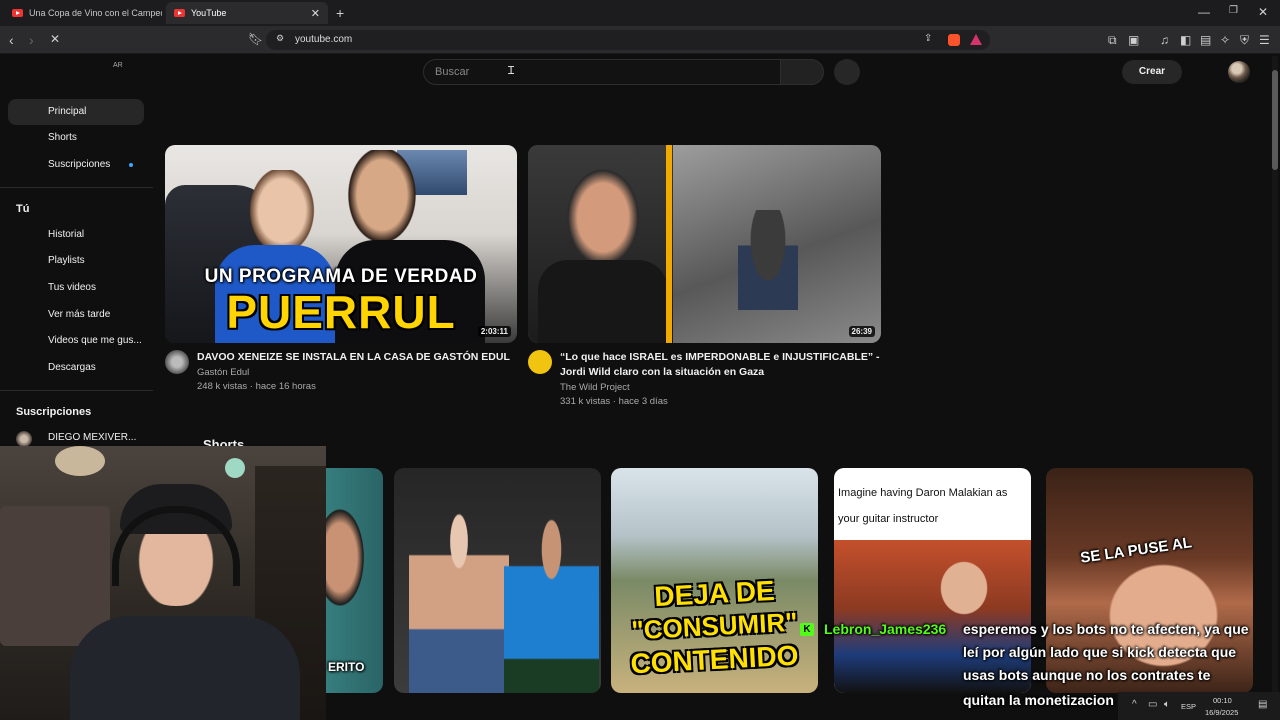 This screenshot has width=1280, height=720. What do you see at coordinates (1112, 40) in the screenshot?
I see `extensions-icon: ⧉` at bounding box center [1112, 40].